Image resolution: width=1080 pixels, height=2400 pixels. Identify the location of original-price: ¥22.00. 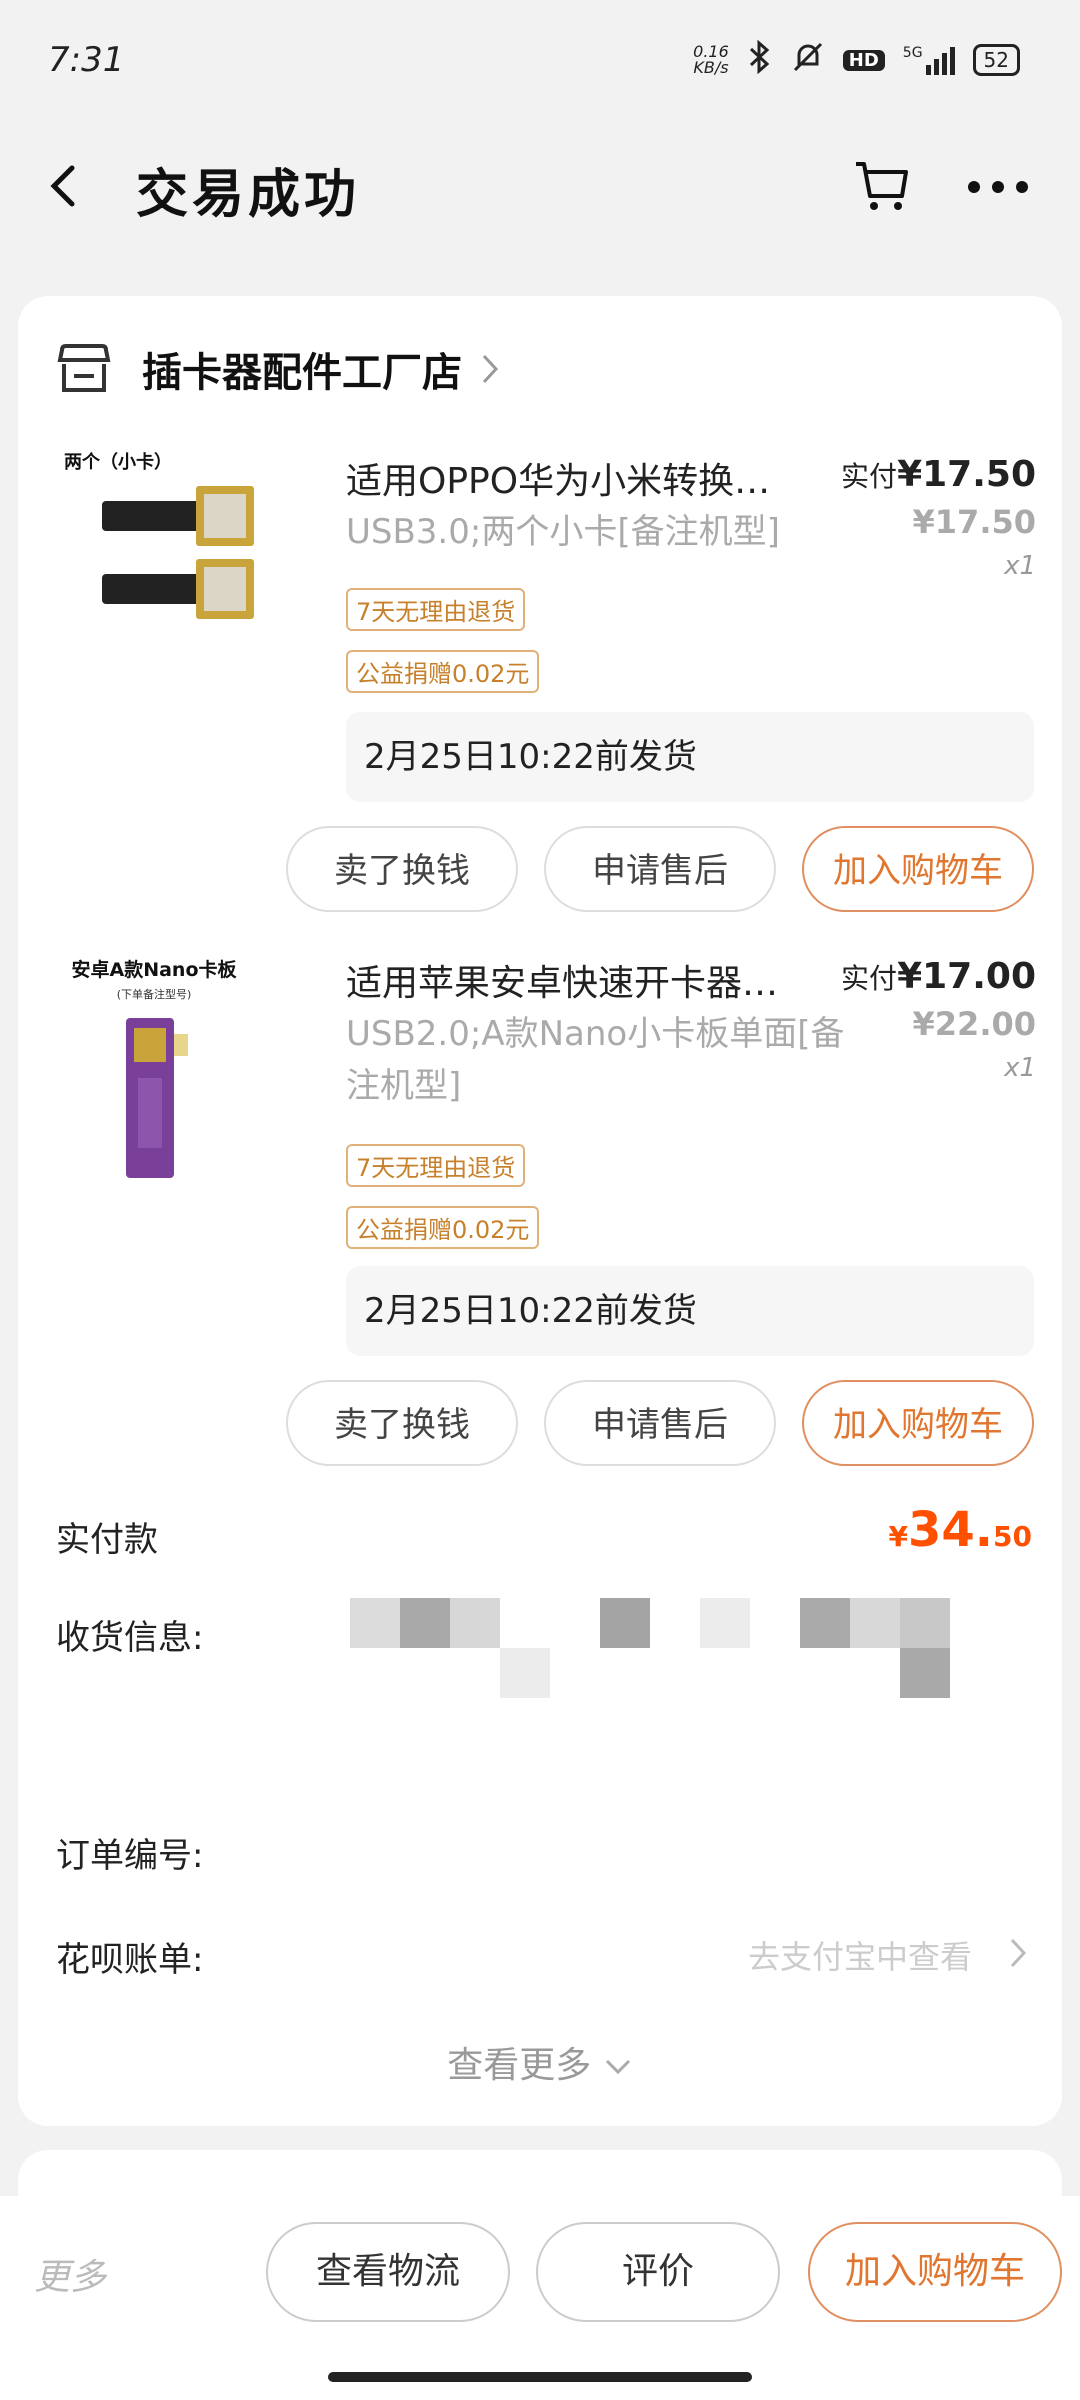
(974, 1024).